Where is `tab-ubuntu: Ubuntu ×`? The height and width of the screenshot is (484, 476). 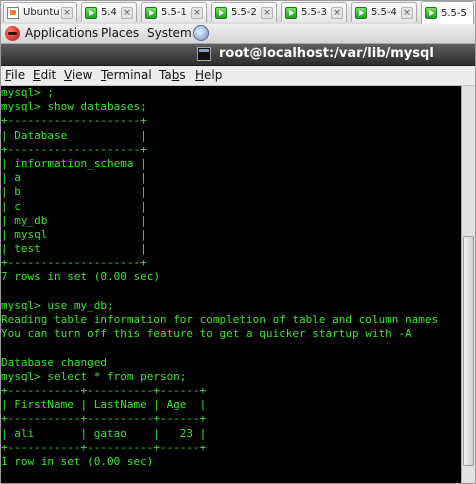
tab-ubuntu: Ubuntu × is located at coordinates (40, 12).